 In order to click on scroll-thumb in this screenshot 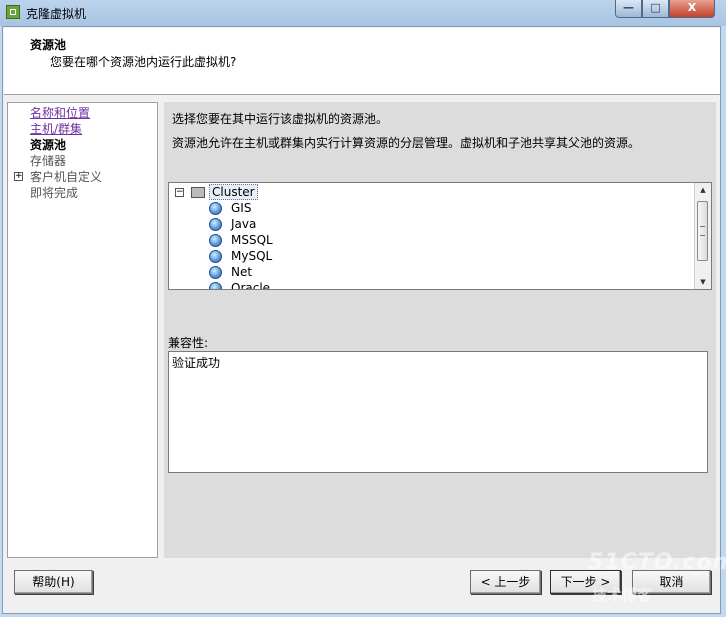, I will do `click(702, 231)`.